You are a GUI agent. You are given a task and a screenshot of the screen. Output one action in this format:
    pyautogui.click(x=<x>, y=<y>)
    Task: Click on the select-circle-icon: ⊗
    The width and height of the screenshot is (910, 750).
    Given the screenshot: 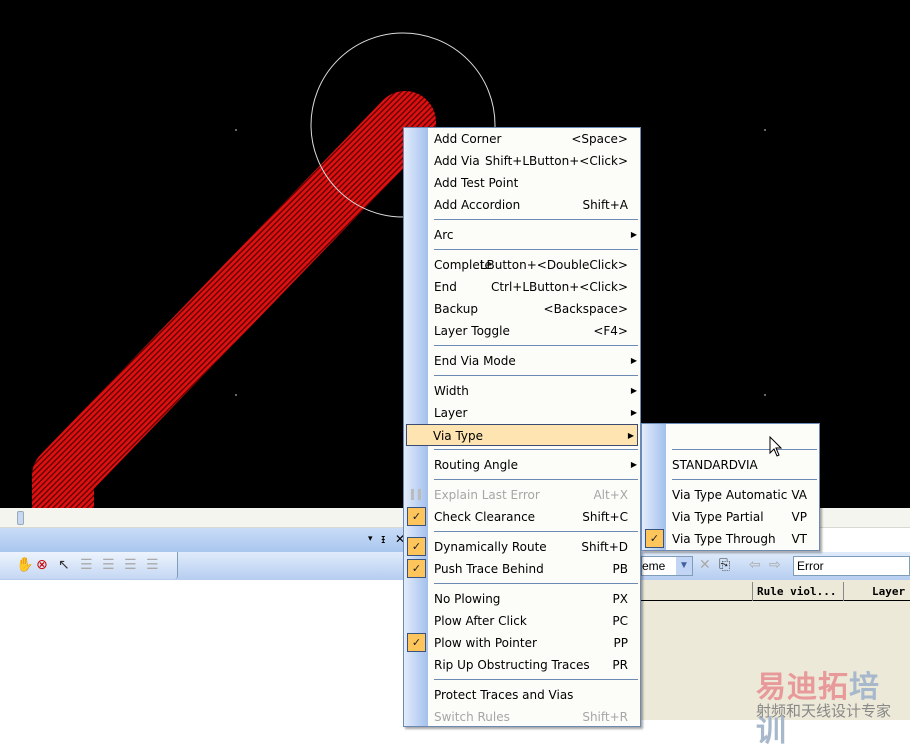 What is the action you would take?
    pyautogui.click(x=42, y=565)
    